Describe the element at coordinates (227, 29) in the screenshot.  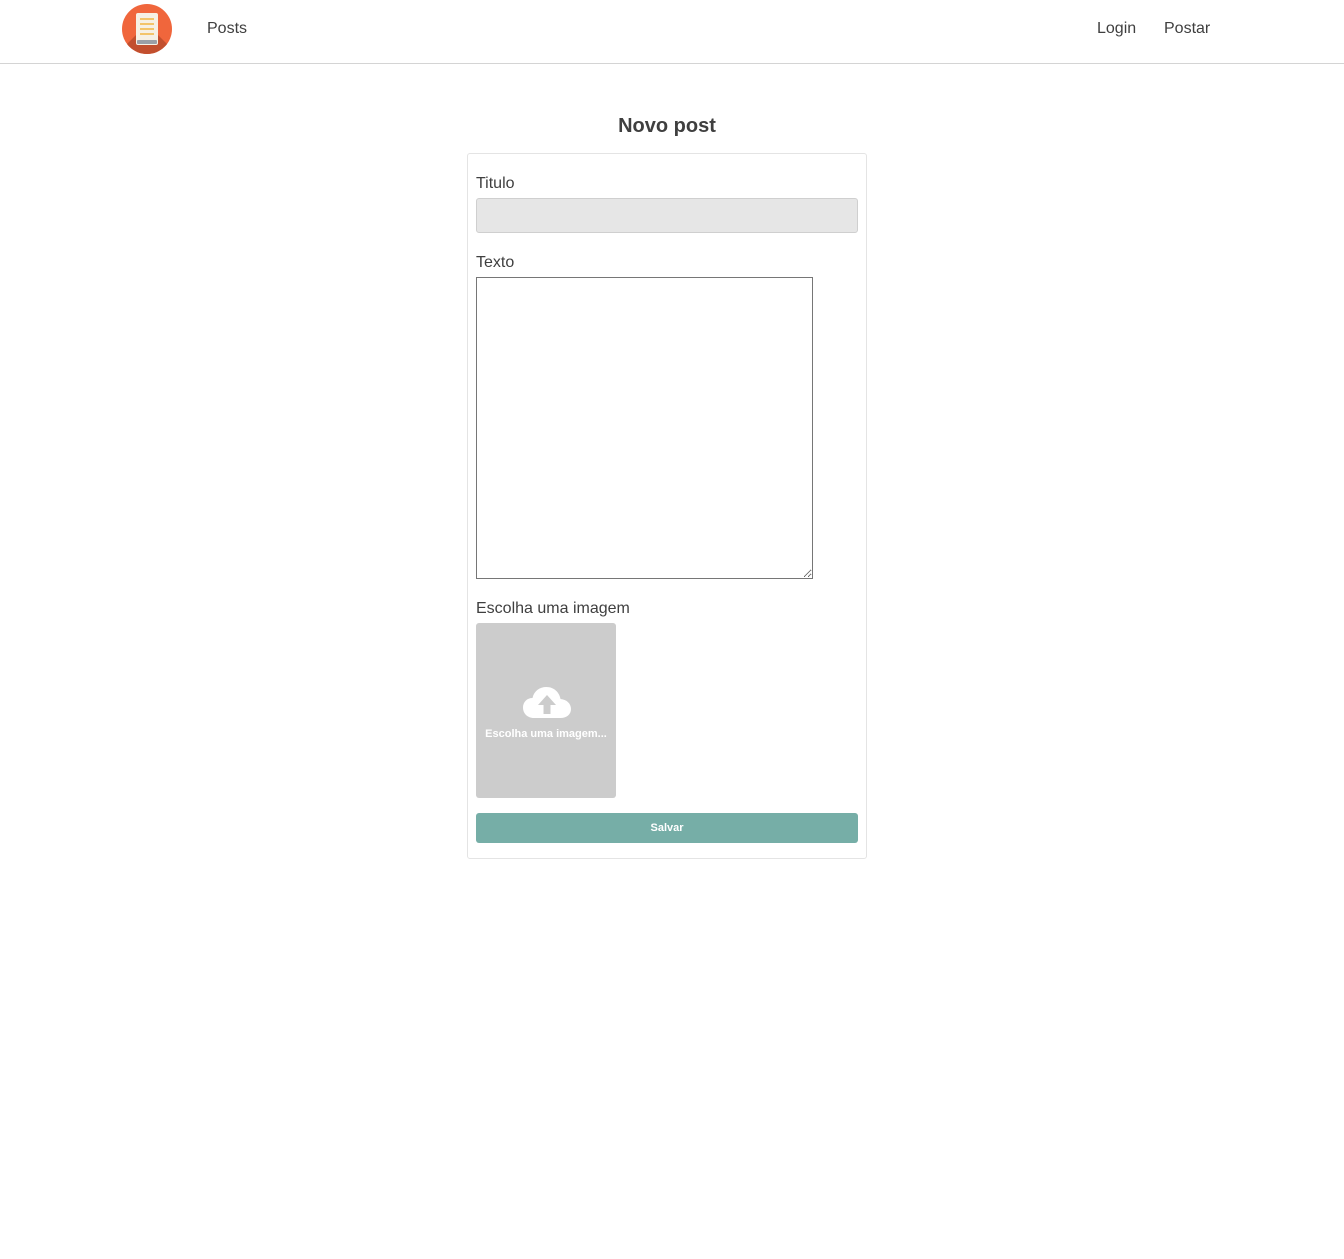
I see `nav-posts-link: Posts` at that location.